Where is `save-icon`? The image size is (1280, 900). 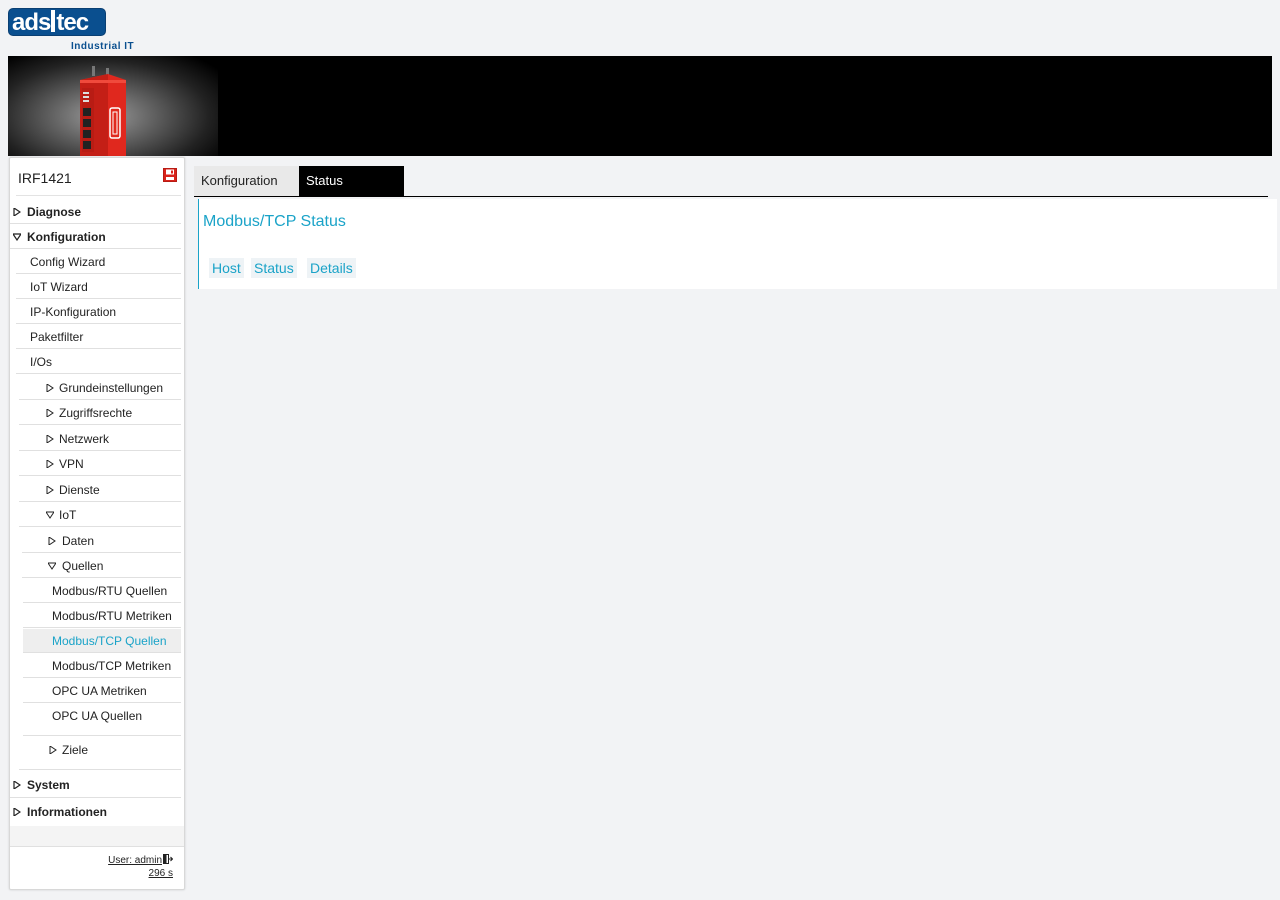
save-icon is located at coordinates (170, 175).